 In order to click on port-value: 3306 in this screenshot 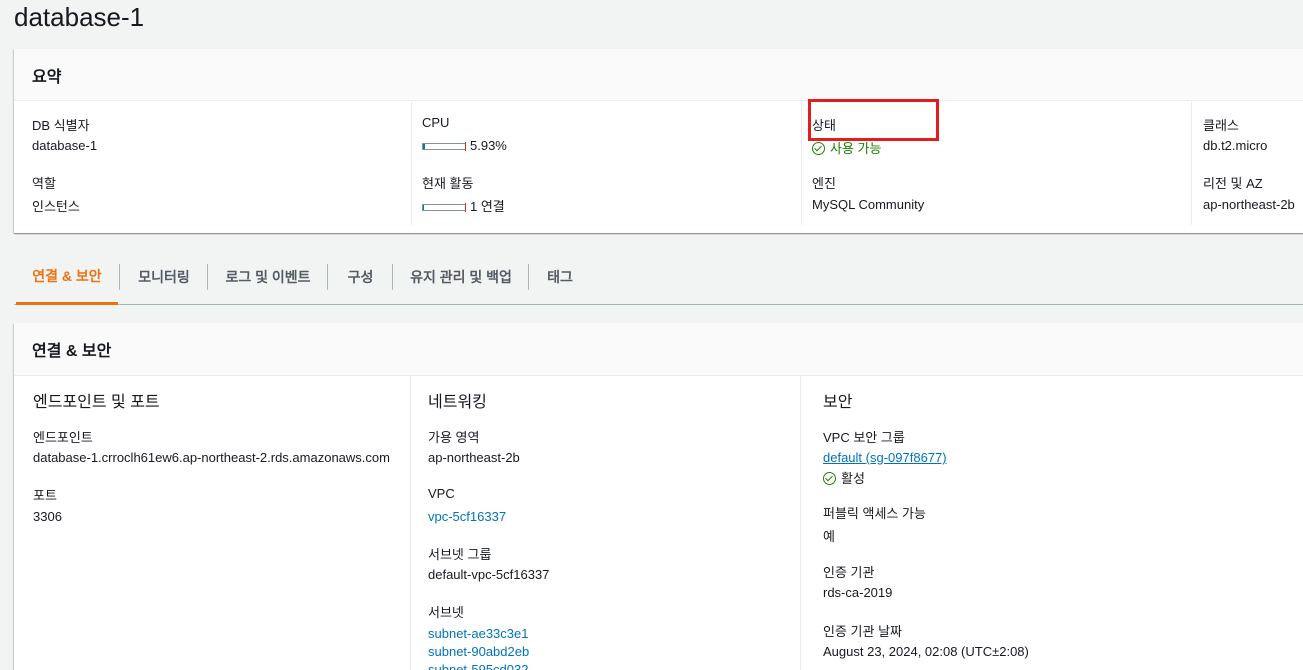, I will do `click(47, 516)`.